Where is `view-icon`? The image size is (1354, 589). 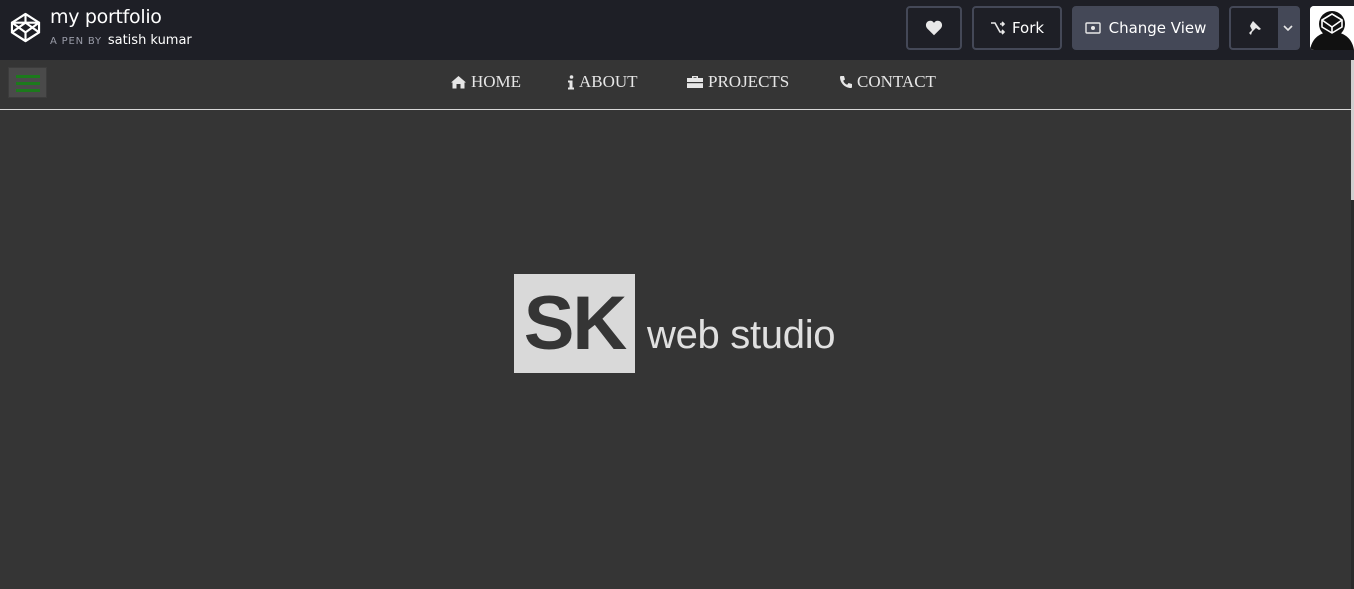 view-icon is located at coordinates (1092, 28).